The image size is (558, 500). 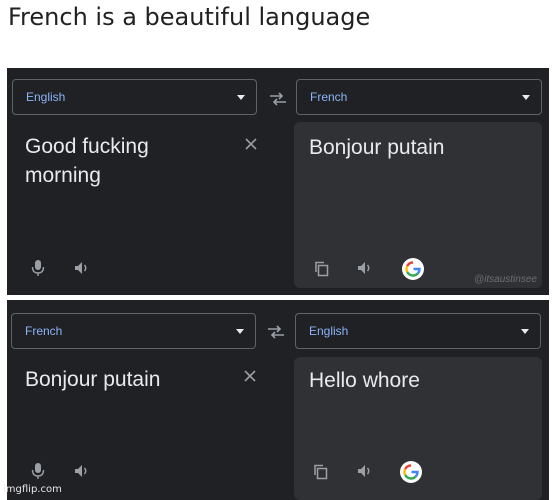 What do you see at coordinates (87, 161) in the screenshot?
I see `source-text-area: Good fucking morning` at bounding box center [87, 161].